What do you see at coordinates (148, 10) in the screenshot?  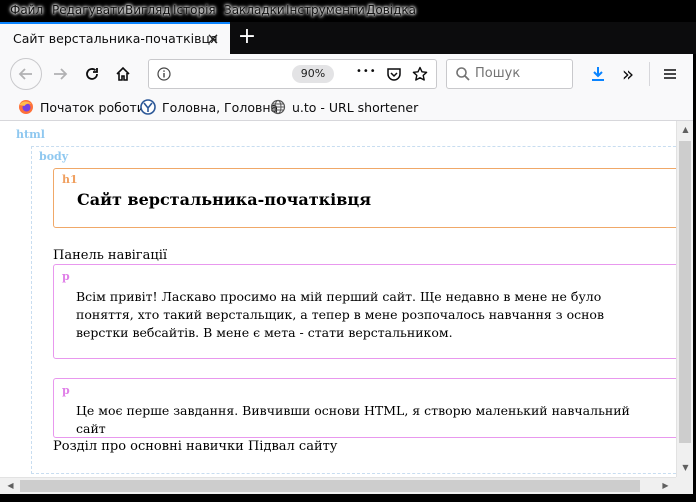 I see `menu-view: Вигляд` at bounding box center [148, 10].